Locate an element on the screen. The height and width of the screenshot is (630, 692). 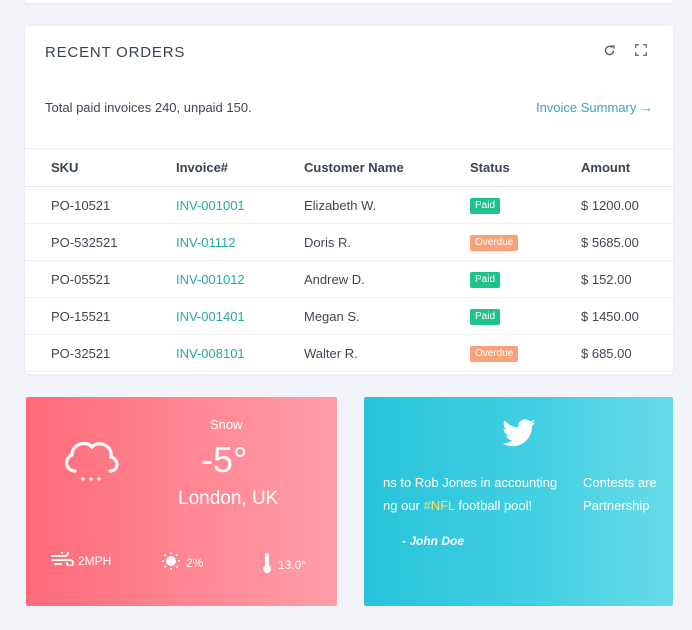
precipitation-stat: 2% is located at coordinates (181, 562).